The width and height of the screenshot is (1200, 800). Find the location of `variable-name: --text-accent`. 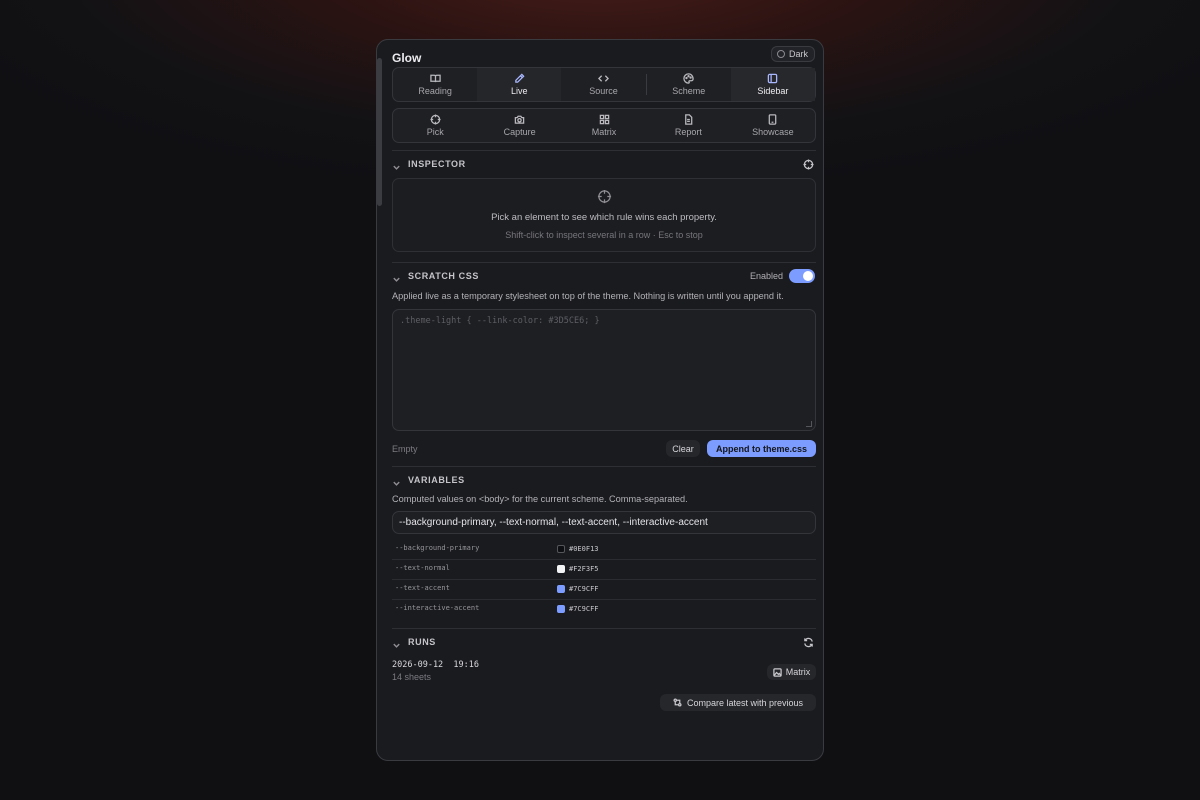

variable-name: --text-accent is located at coordinates (422, 588).